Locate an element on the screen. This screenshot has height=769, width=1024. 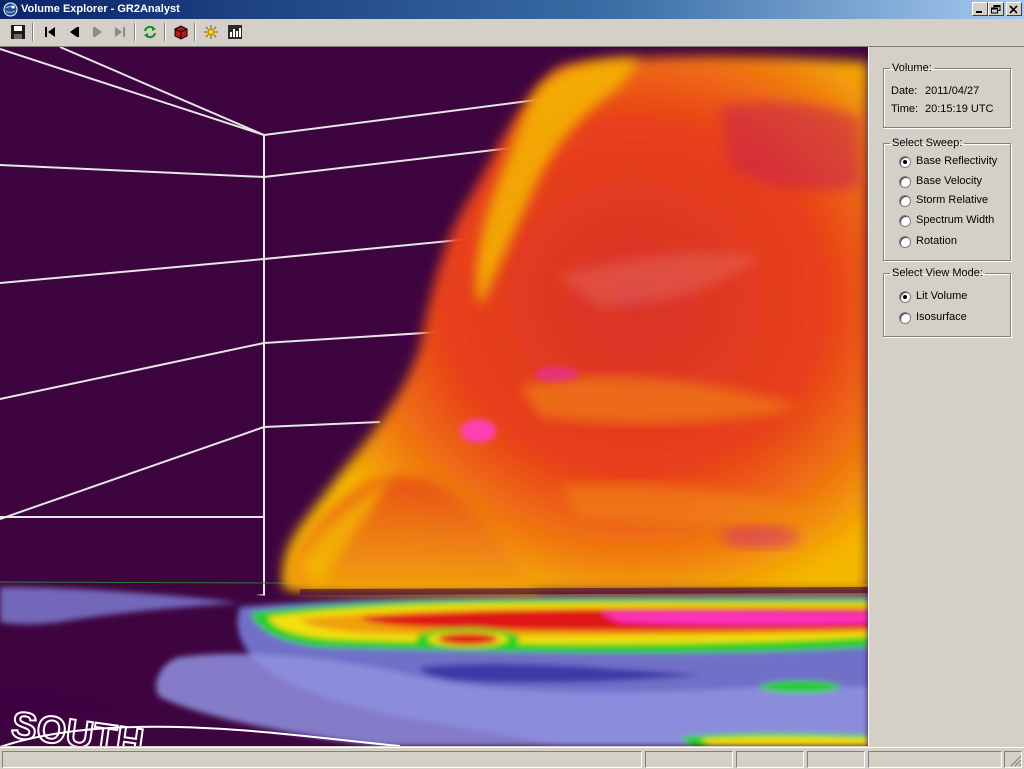
volume-cube-button is located at coordinates (181, 32).